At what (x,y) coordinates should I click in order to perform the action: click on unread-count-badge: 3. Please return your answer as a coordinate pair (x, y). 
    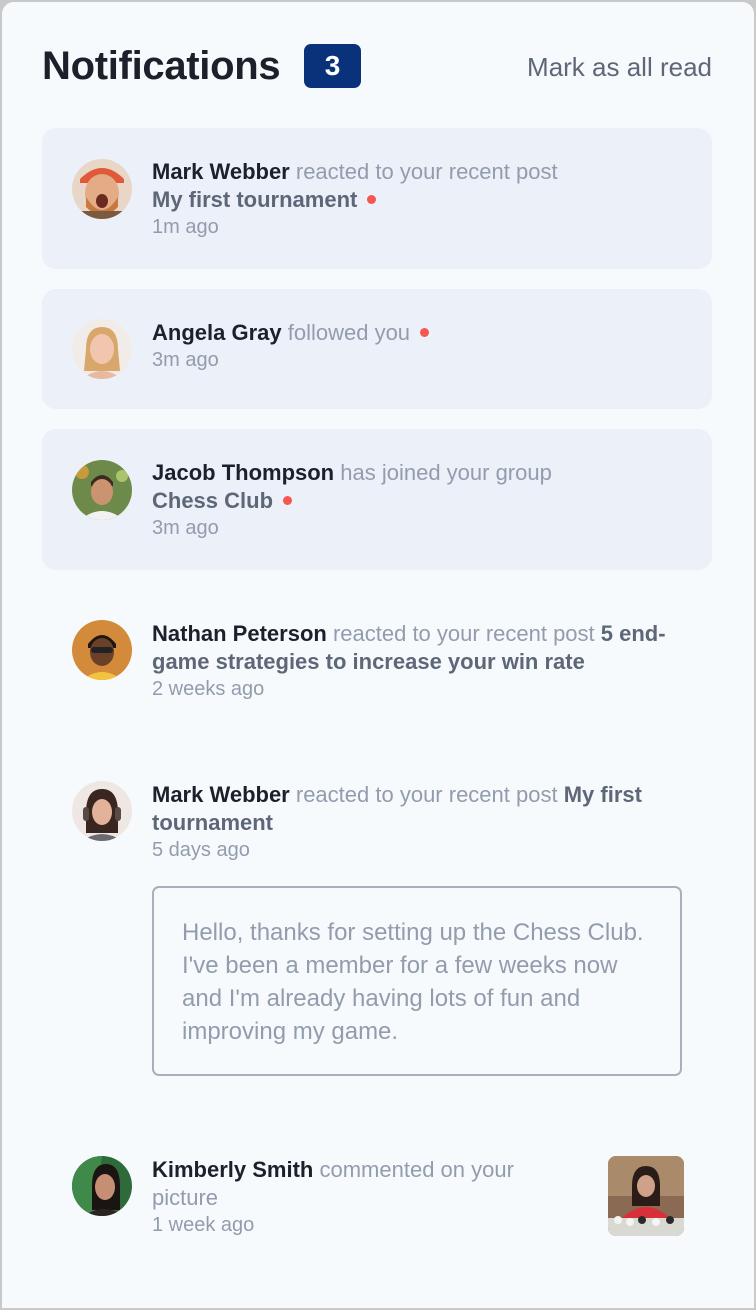
    Looking at the image, I should click on (332, 66).